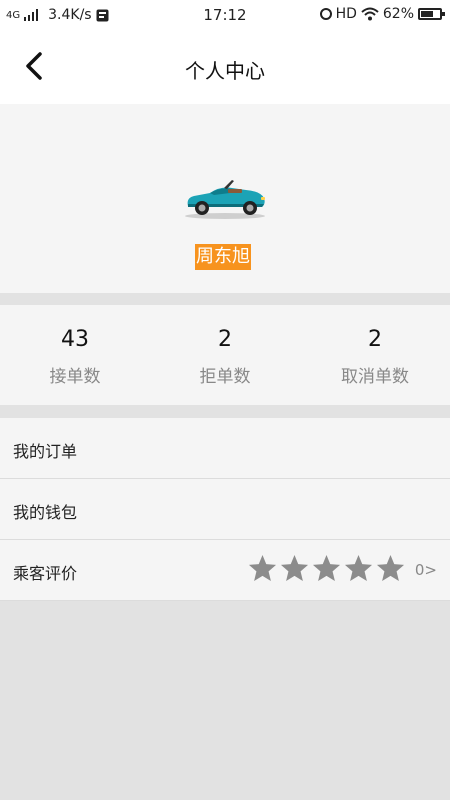 Image resolution: width=450 pixels, height=800 pixels. I want to click on menu-item-rating-label: 乘客评价, so click(45, 573).